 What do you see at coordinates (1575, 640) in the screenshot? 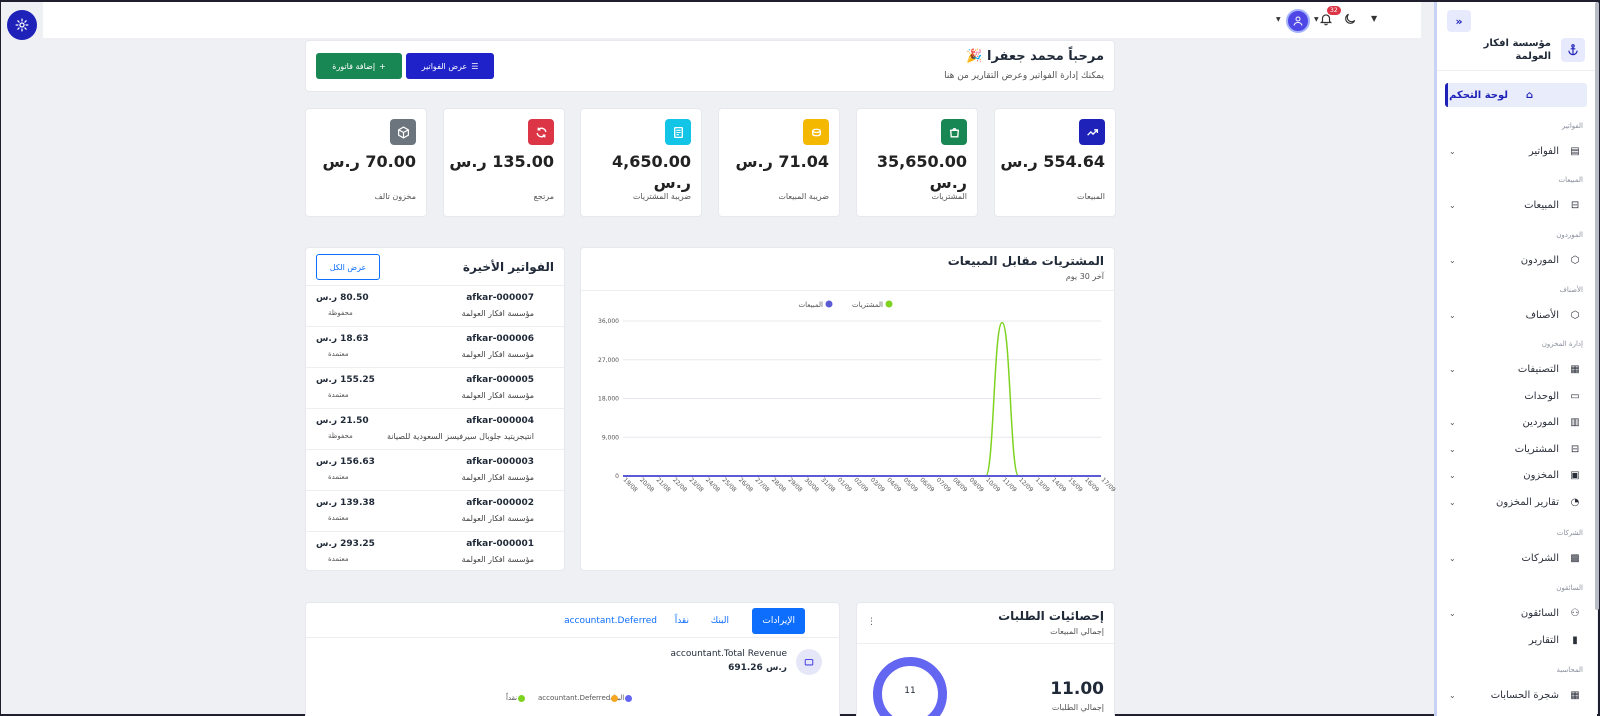
I see `bar-chart-icon: ▮` at bounding box center [1575, 640].